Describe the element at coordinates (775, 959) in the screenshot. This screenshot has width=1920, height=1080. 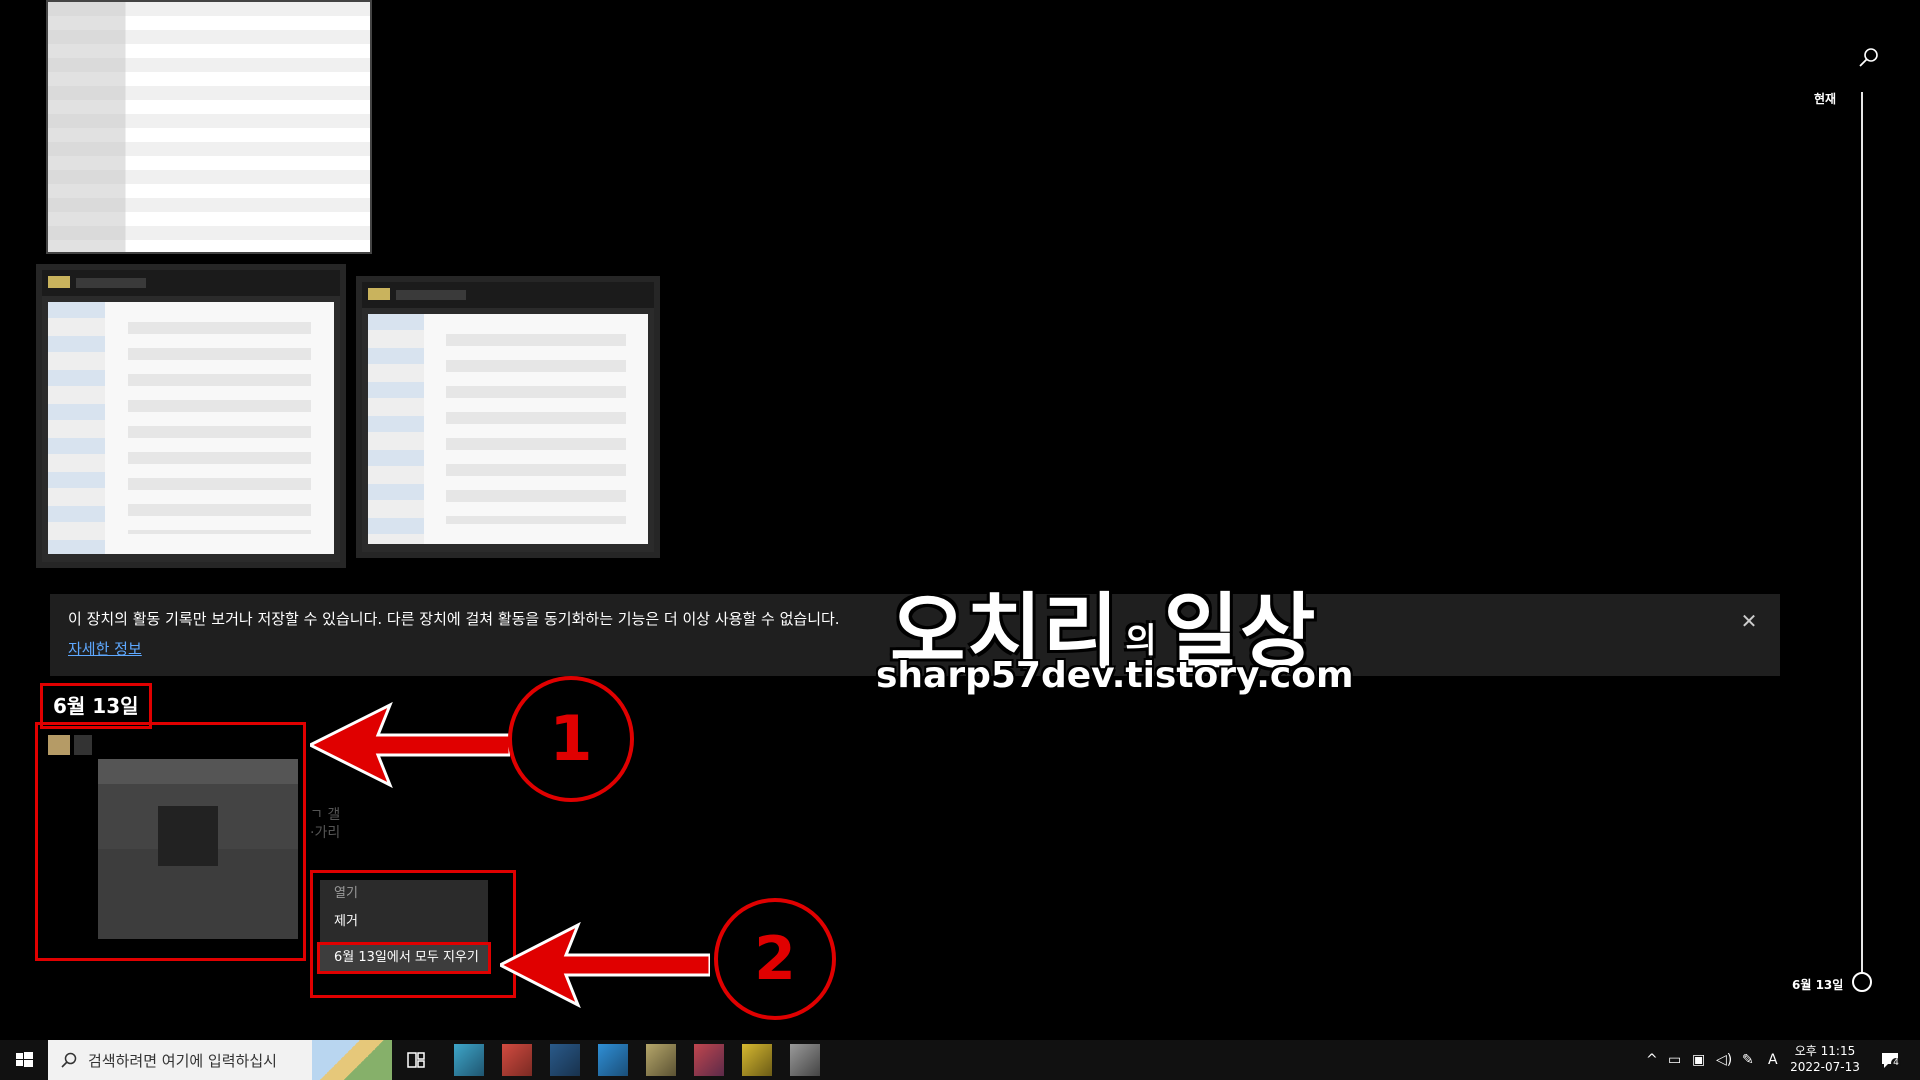
I see `annotation-number-2: 2` at that location.